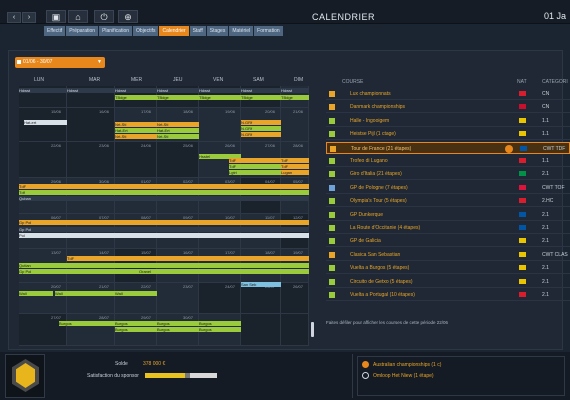 This screenshot has width=570, height=400. What do you see at coordinates (261, 330) in the screenshot?
I see `calendar-day-cell` at bounding box center [261, 330].